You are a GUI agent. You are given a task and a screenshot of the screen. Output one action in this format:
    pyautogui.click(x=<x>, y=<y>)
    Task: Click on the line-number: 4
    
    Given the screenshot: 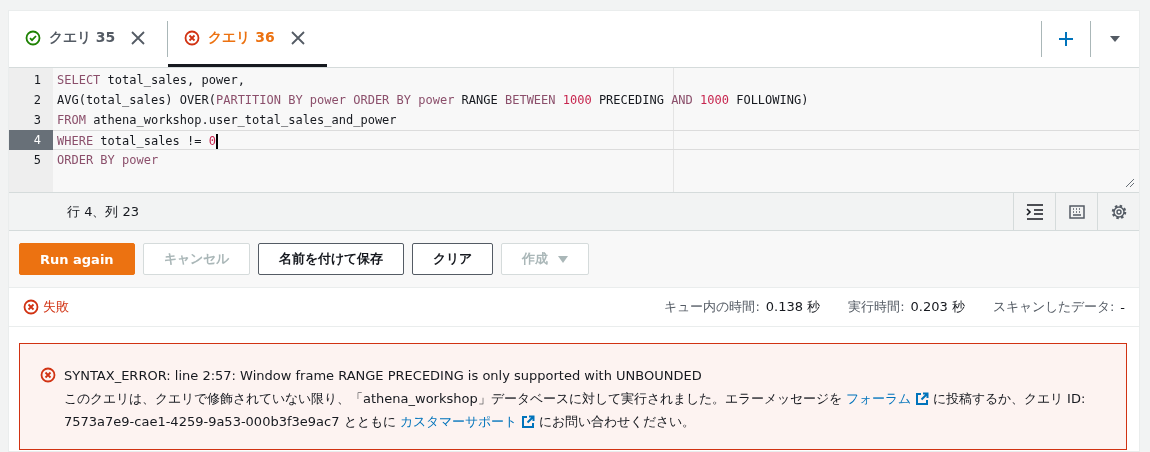 What is the action you would take?
    pyautogui.click(x=31, y=140)
    